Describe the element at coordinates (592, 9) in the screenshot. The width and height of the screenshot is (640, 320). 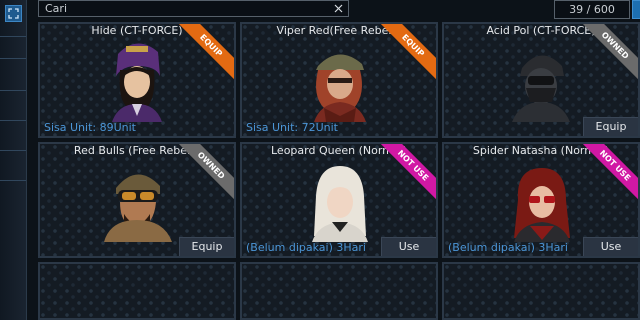
I see `page-counter: 39 / 600` at that location.